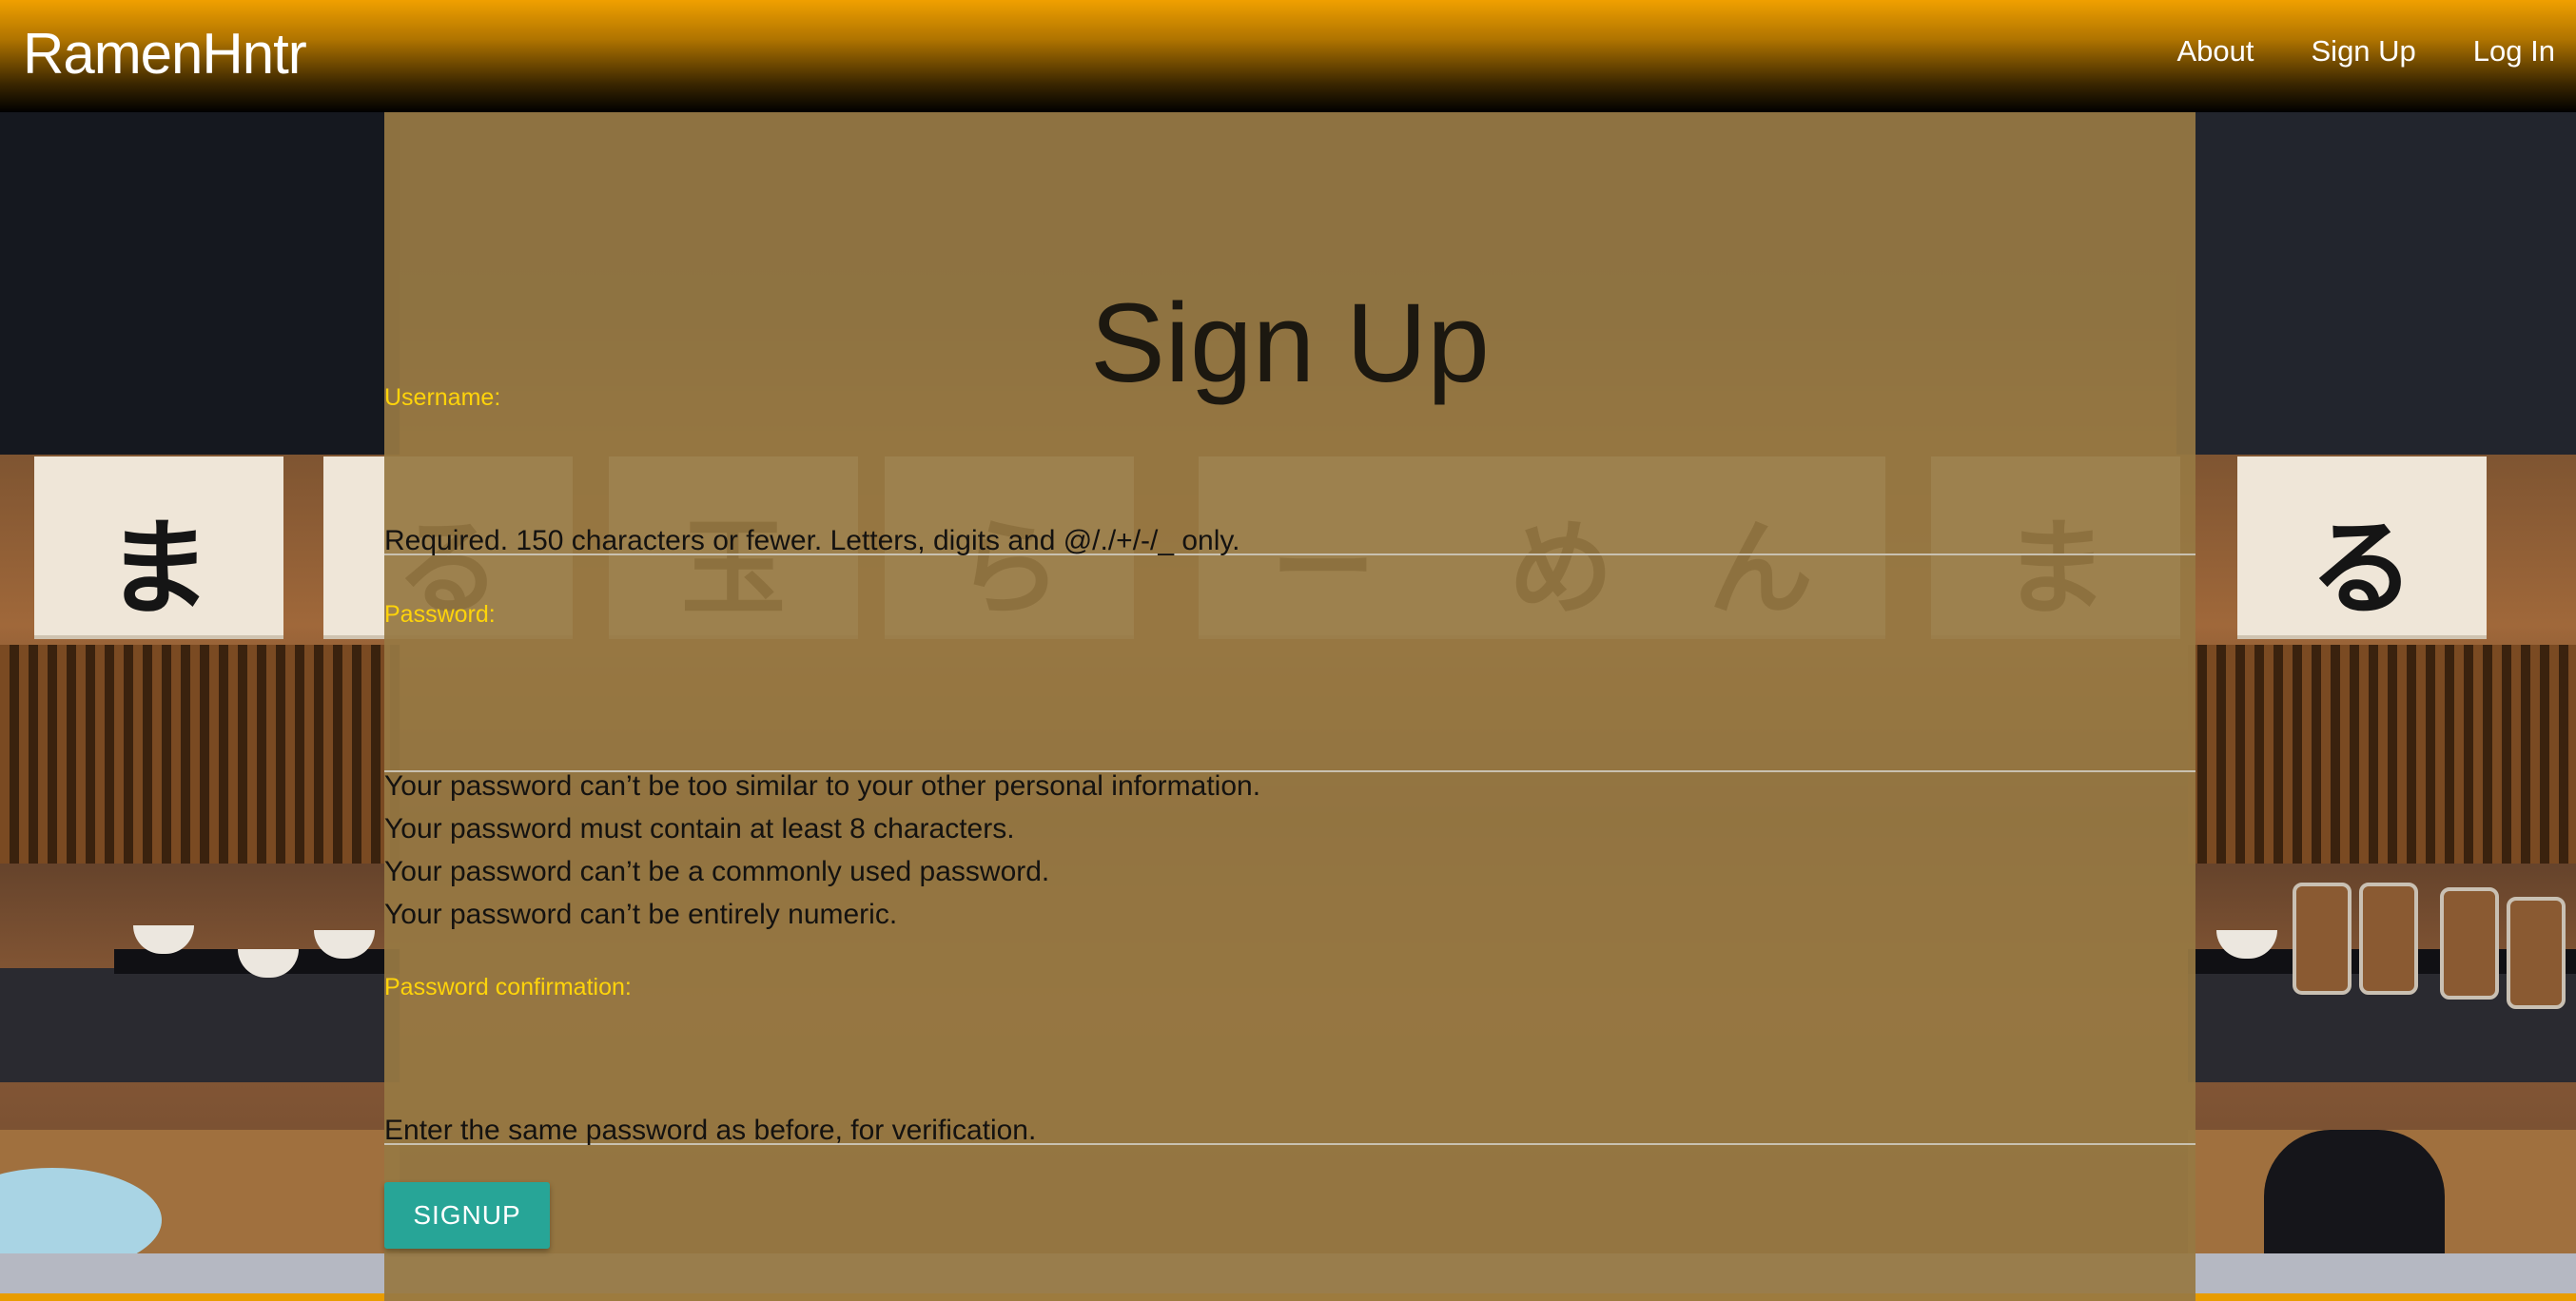 This screenshot has width=2576, height=1301. What do you see at coordinates (2376, 283) in the screenshot?
I see `ceiling-right` at bounding box center [2376, 283].